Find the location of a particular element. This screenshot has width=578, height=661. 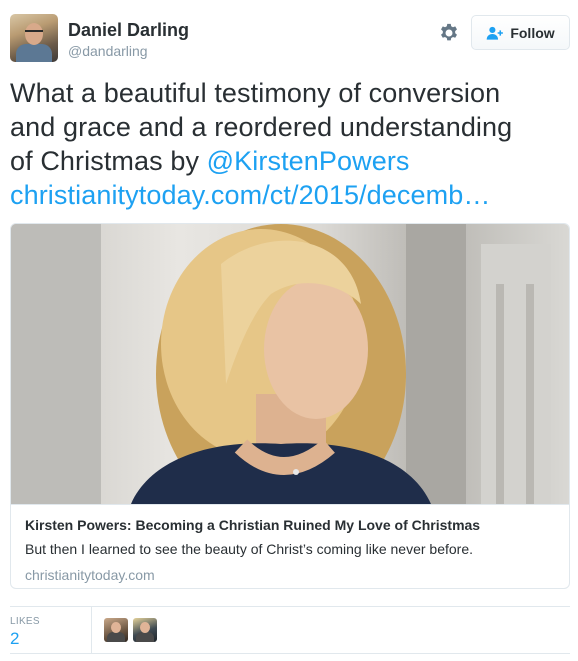

likes-stat: LIKES 2 is located at coordinates (51, 630).